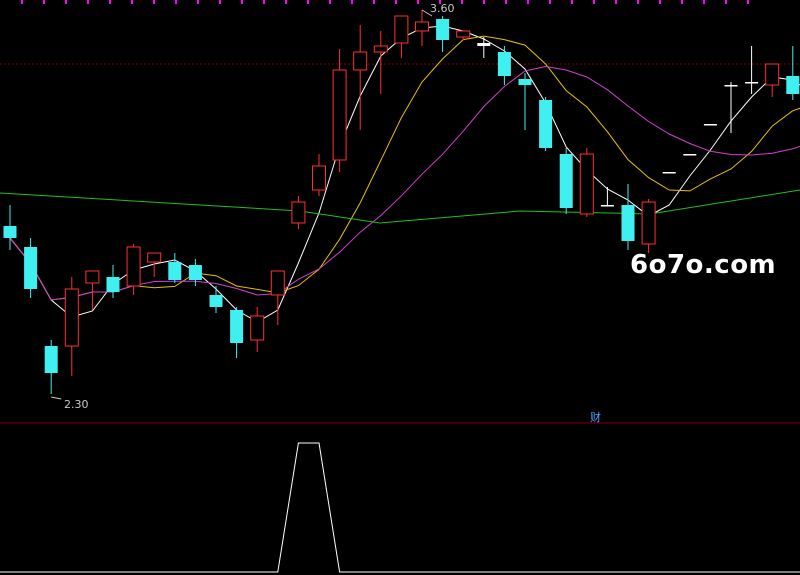 The width and height of the screenshot is (800, 575). What do you see at coordinates (442, 8) in the screenshot?
I see `high-price-label: 3.60` at bounding box center [442, 8].